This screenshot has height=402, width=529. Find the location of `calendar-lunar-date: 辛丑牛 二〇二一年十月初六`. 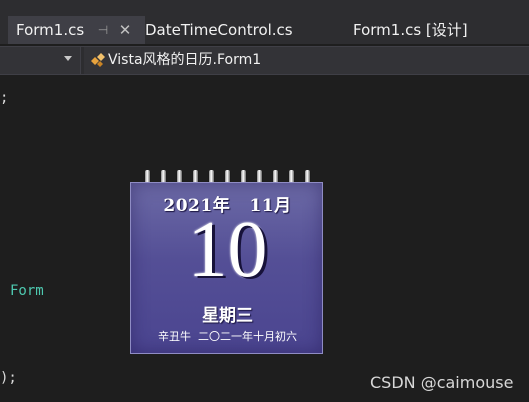

calendar-lunar-date: 辛丑牛 二〇二一年十月初六 is located at coordinates (227, 336).